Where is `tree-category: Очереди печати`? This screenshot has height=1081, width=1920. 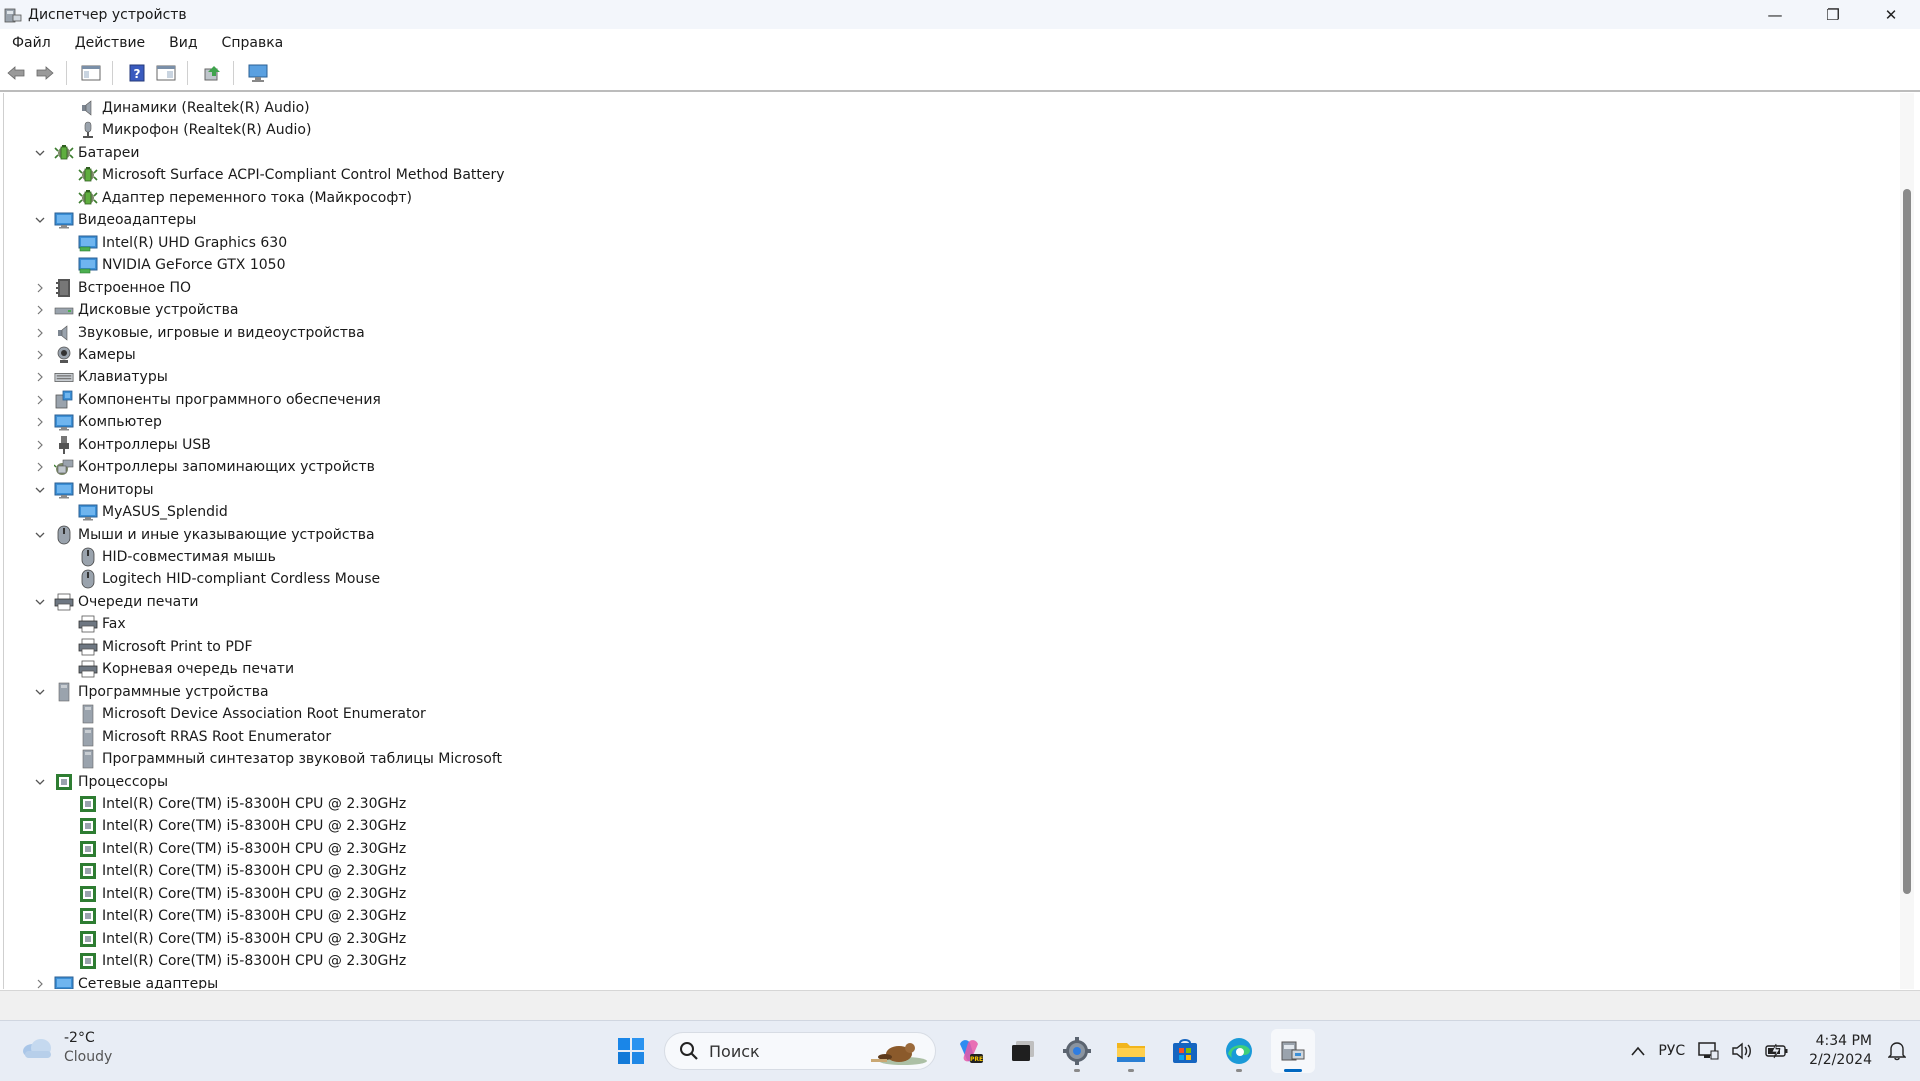
tree-category: Очереди печати is located at coordinates (126, 602).